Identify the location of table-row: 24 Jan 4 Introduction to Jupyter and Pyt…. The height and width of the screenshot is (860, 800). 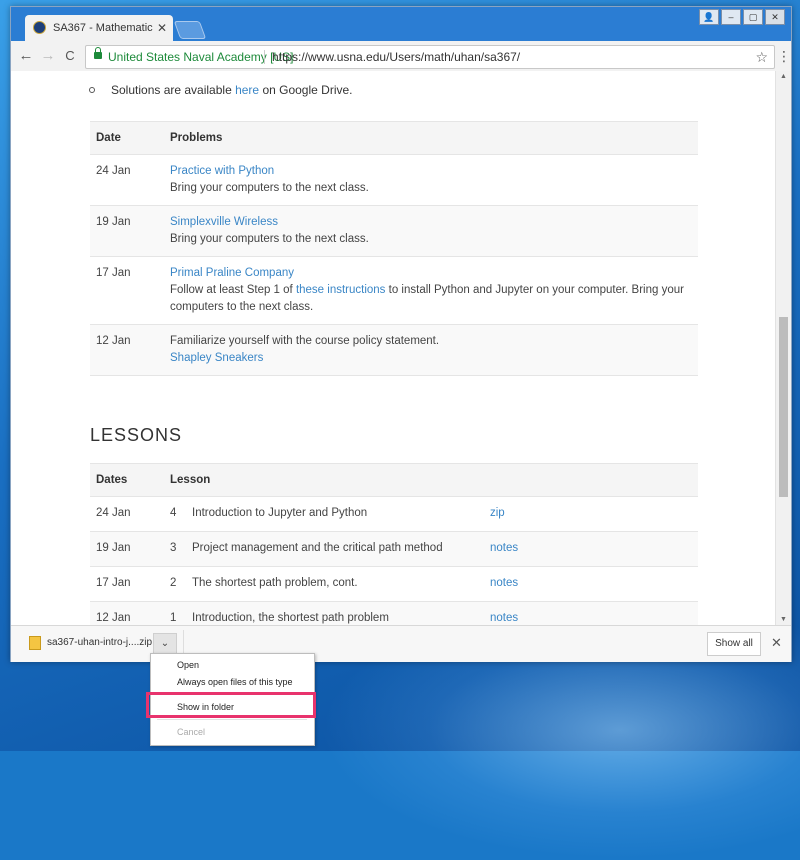
(394, 514).